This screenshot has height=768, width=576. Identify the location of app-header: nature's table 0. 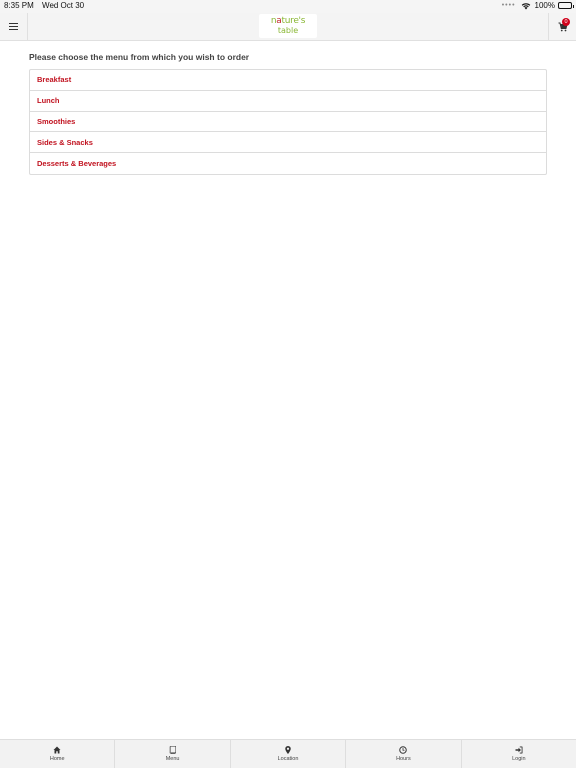
(288, 27).